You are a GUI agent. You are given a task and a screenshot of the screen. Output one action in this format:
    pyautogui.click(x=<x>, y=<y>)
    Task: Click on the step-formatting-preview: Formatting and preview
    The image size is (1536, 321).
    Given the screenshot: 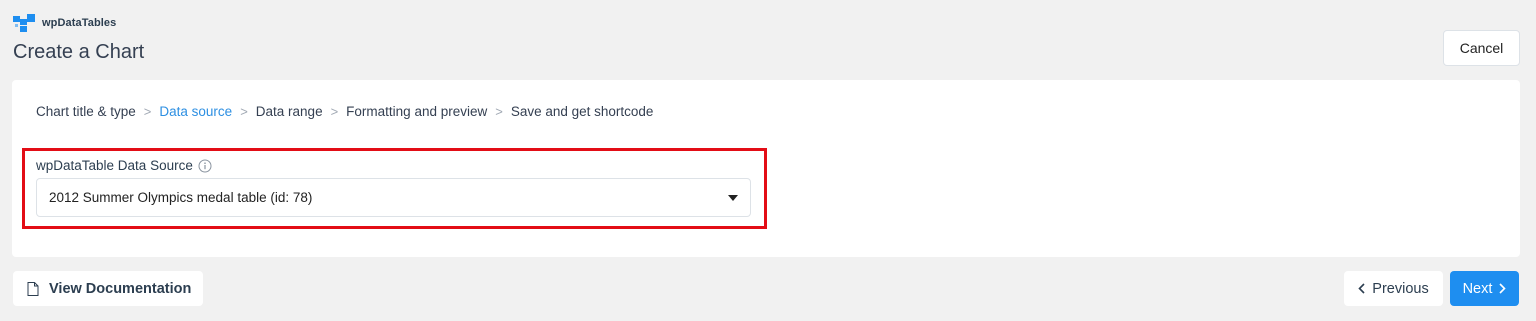 What is the action you would take?
    pyautogui.click(x=416, y=111)
    